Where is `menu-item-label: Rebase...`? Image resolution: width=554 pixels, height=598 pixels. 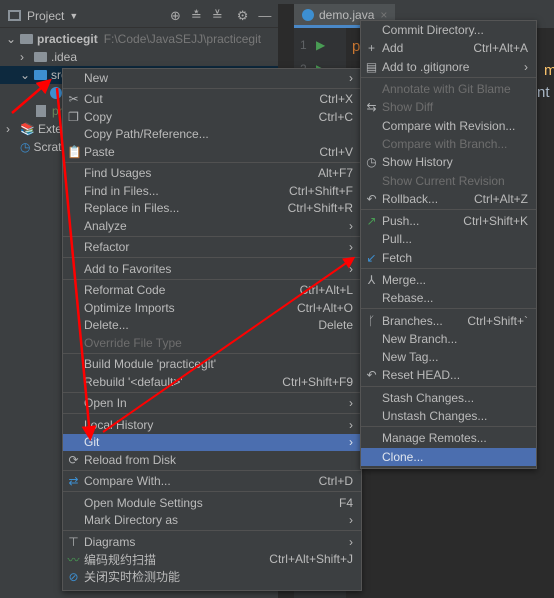
menu-item-label: Rebase... is located at coordinates (408, 298).